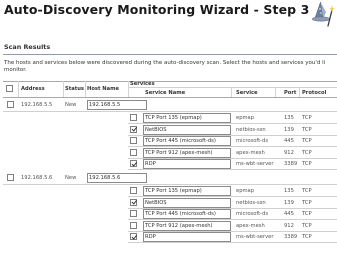  I want to click on wizard-hat-icon, so click(323, 14).